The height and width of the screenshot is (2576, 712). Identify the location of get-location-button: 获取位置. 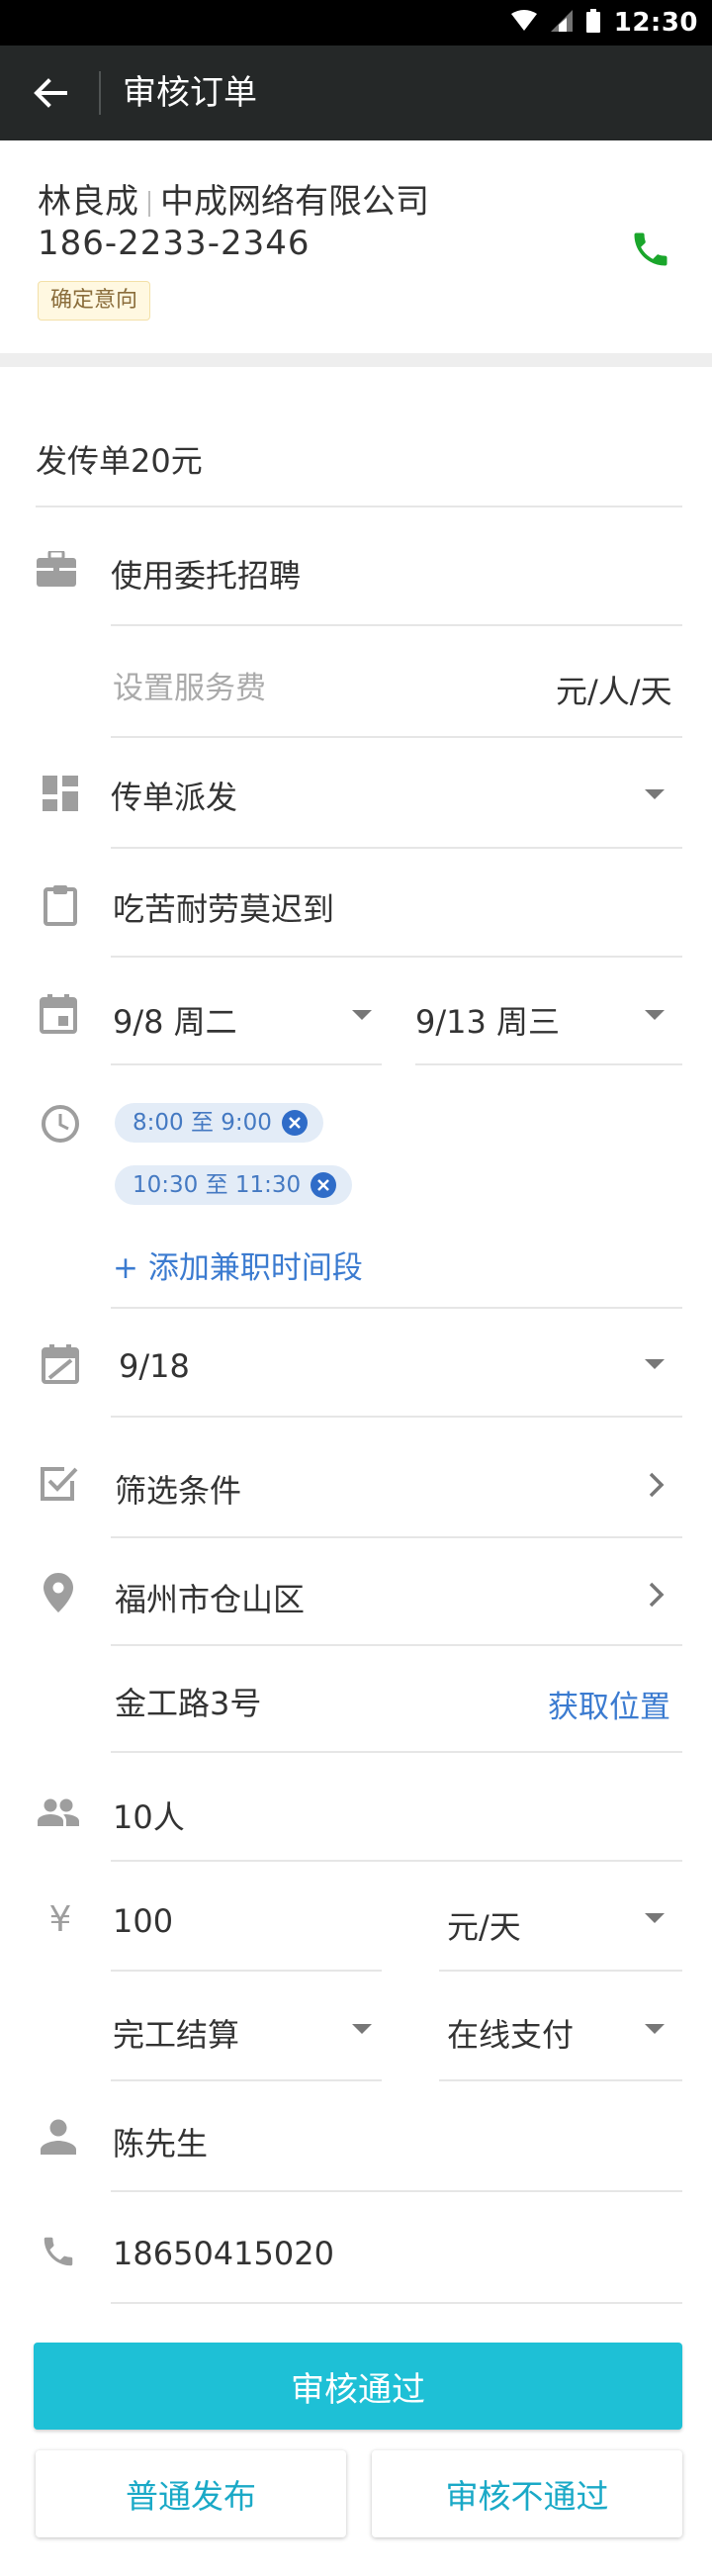
(609, 1704).